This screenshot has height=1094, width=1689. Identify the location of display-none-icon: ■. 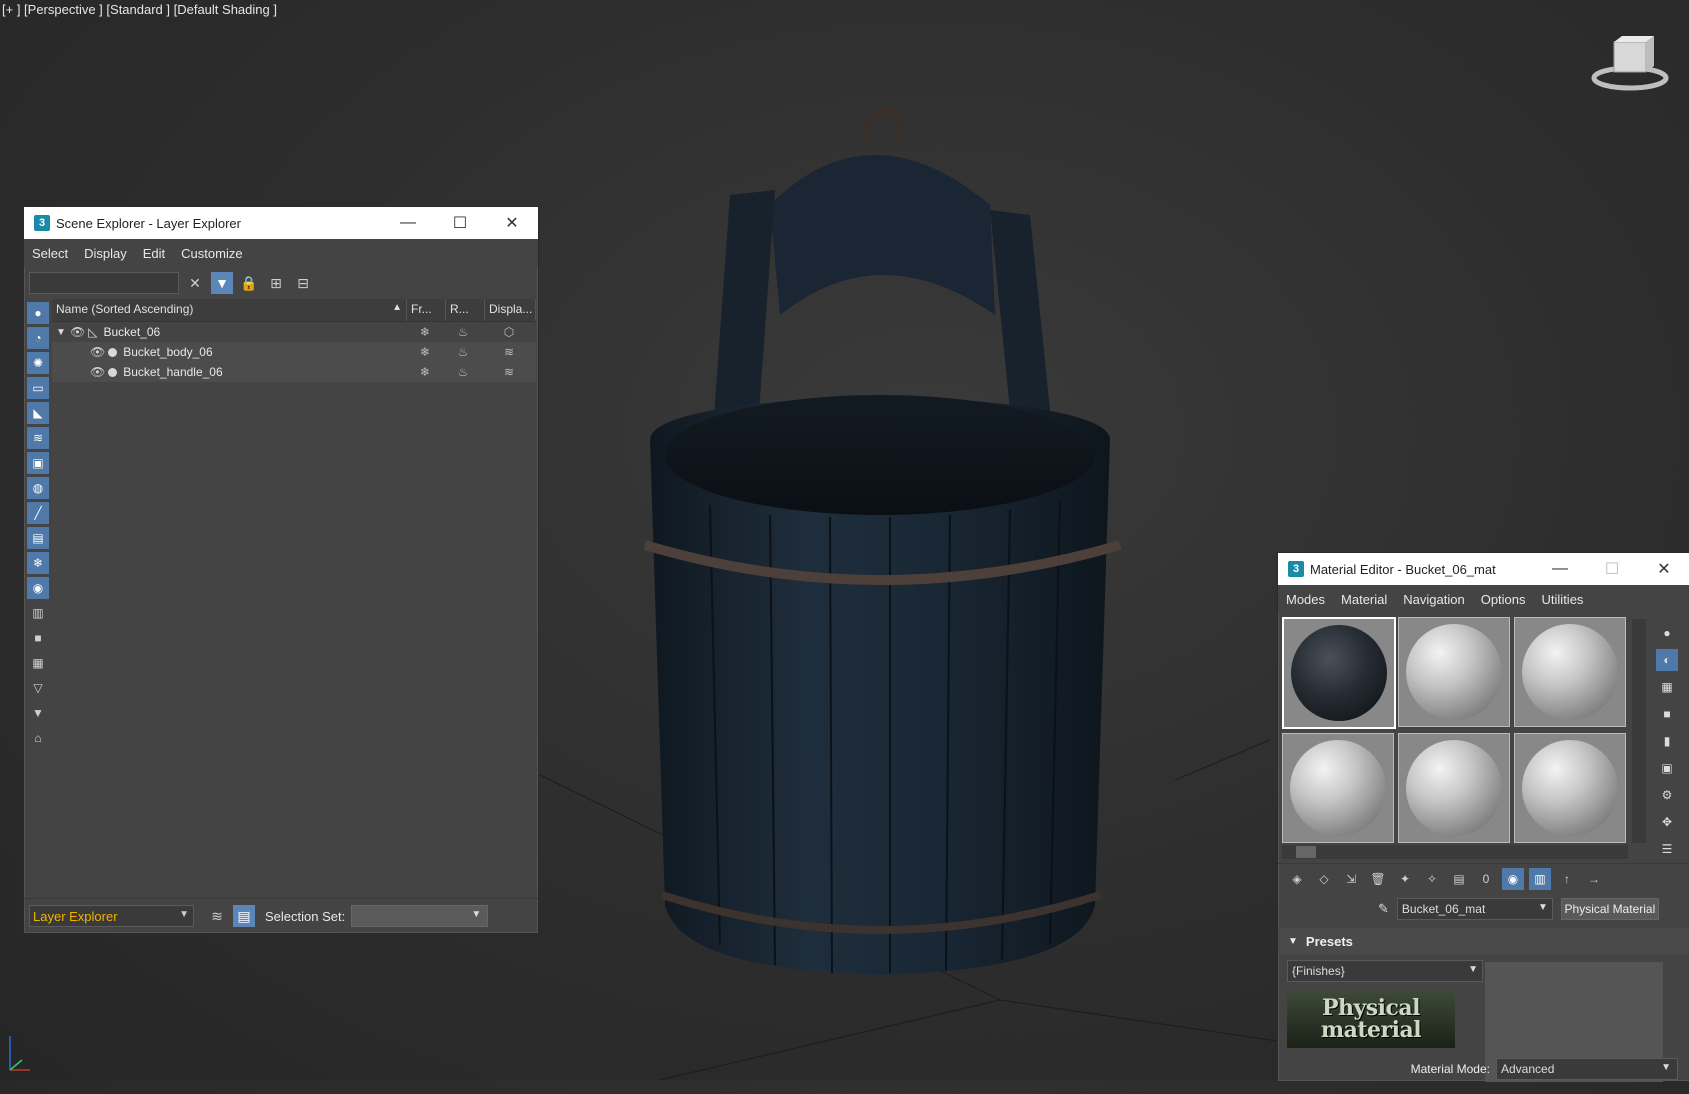
(38, 638).